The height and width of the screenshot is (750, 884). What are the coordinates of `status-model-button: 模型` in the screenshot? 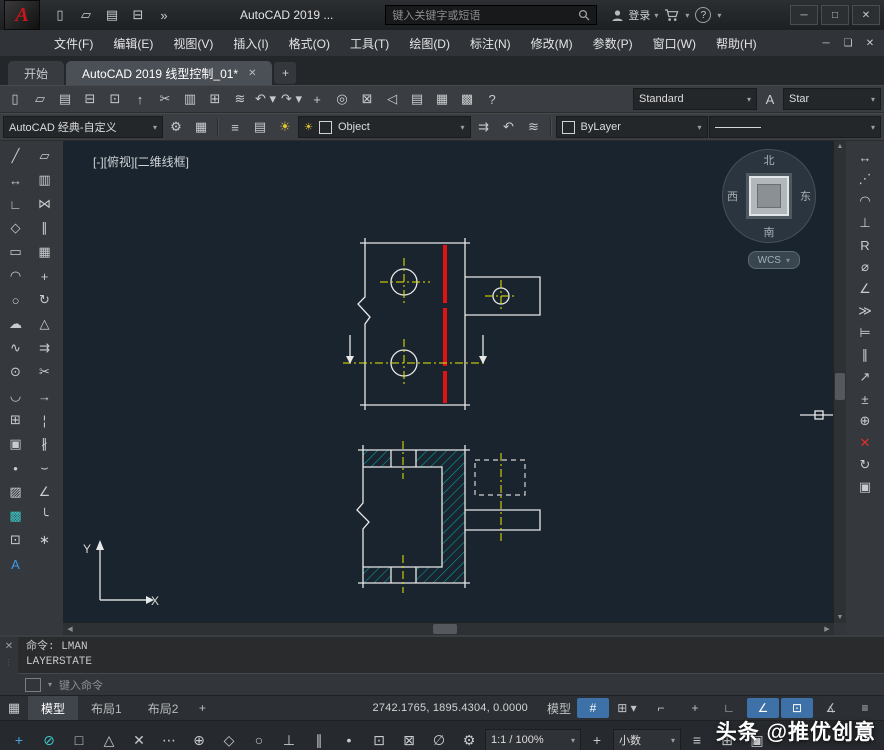 It's located at (559, 708).